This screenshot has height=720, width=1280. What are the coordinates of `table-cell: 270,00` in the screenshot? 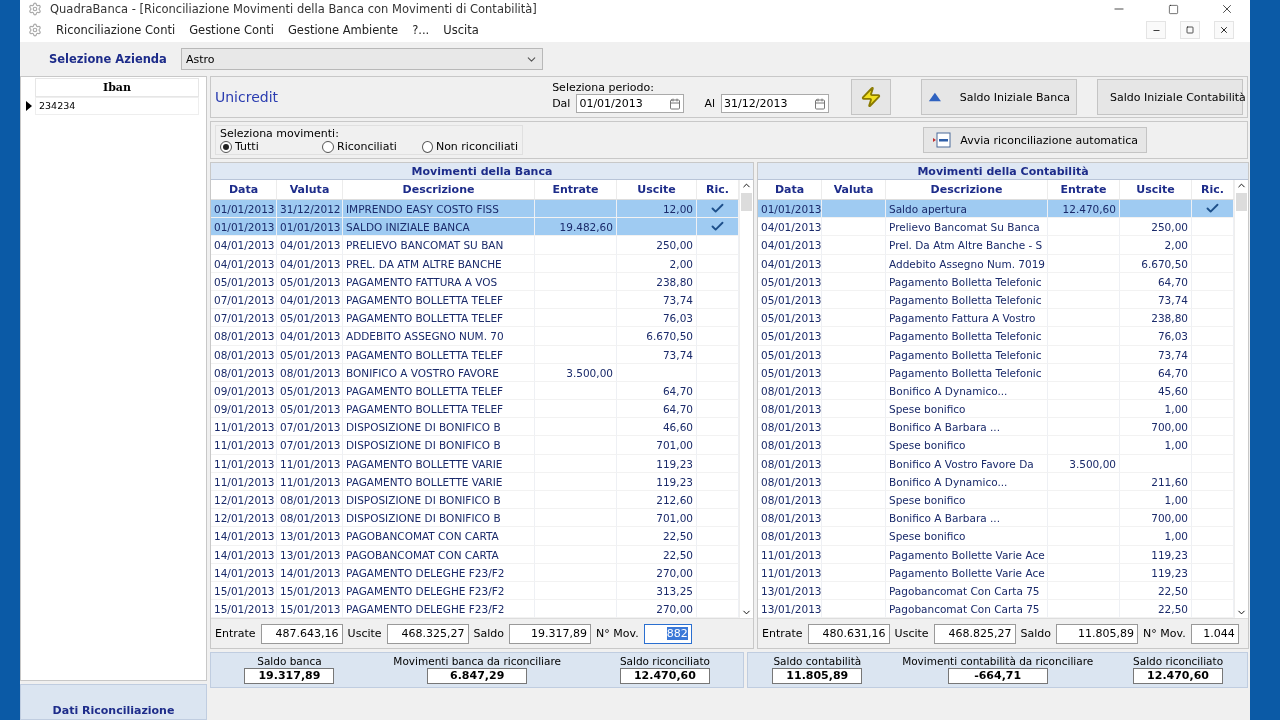 It's located at (657, 572).